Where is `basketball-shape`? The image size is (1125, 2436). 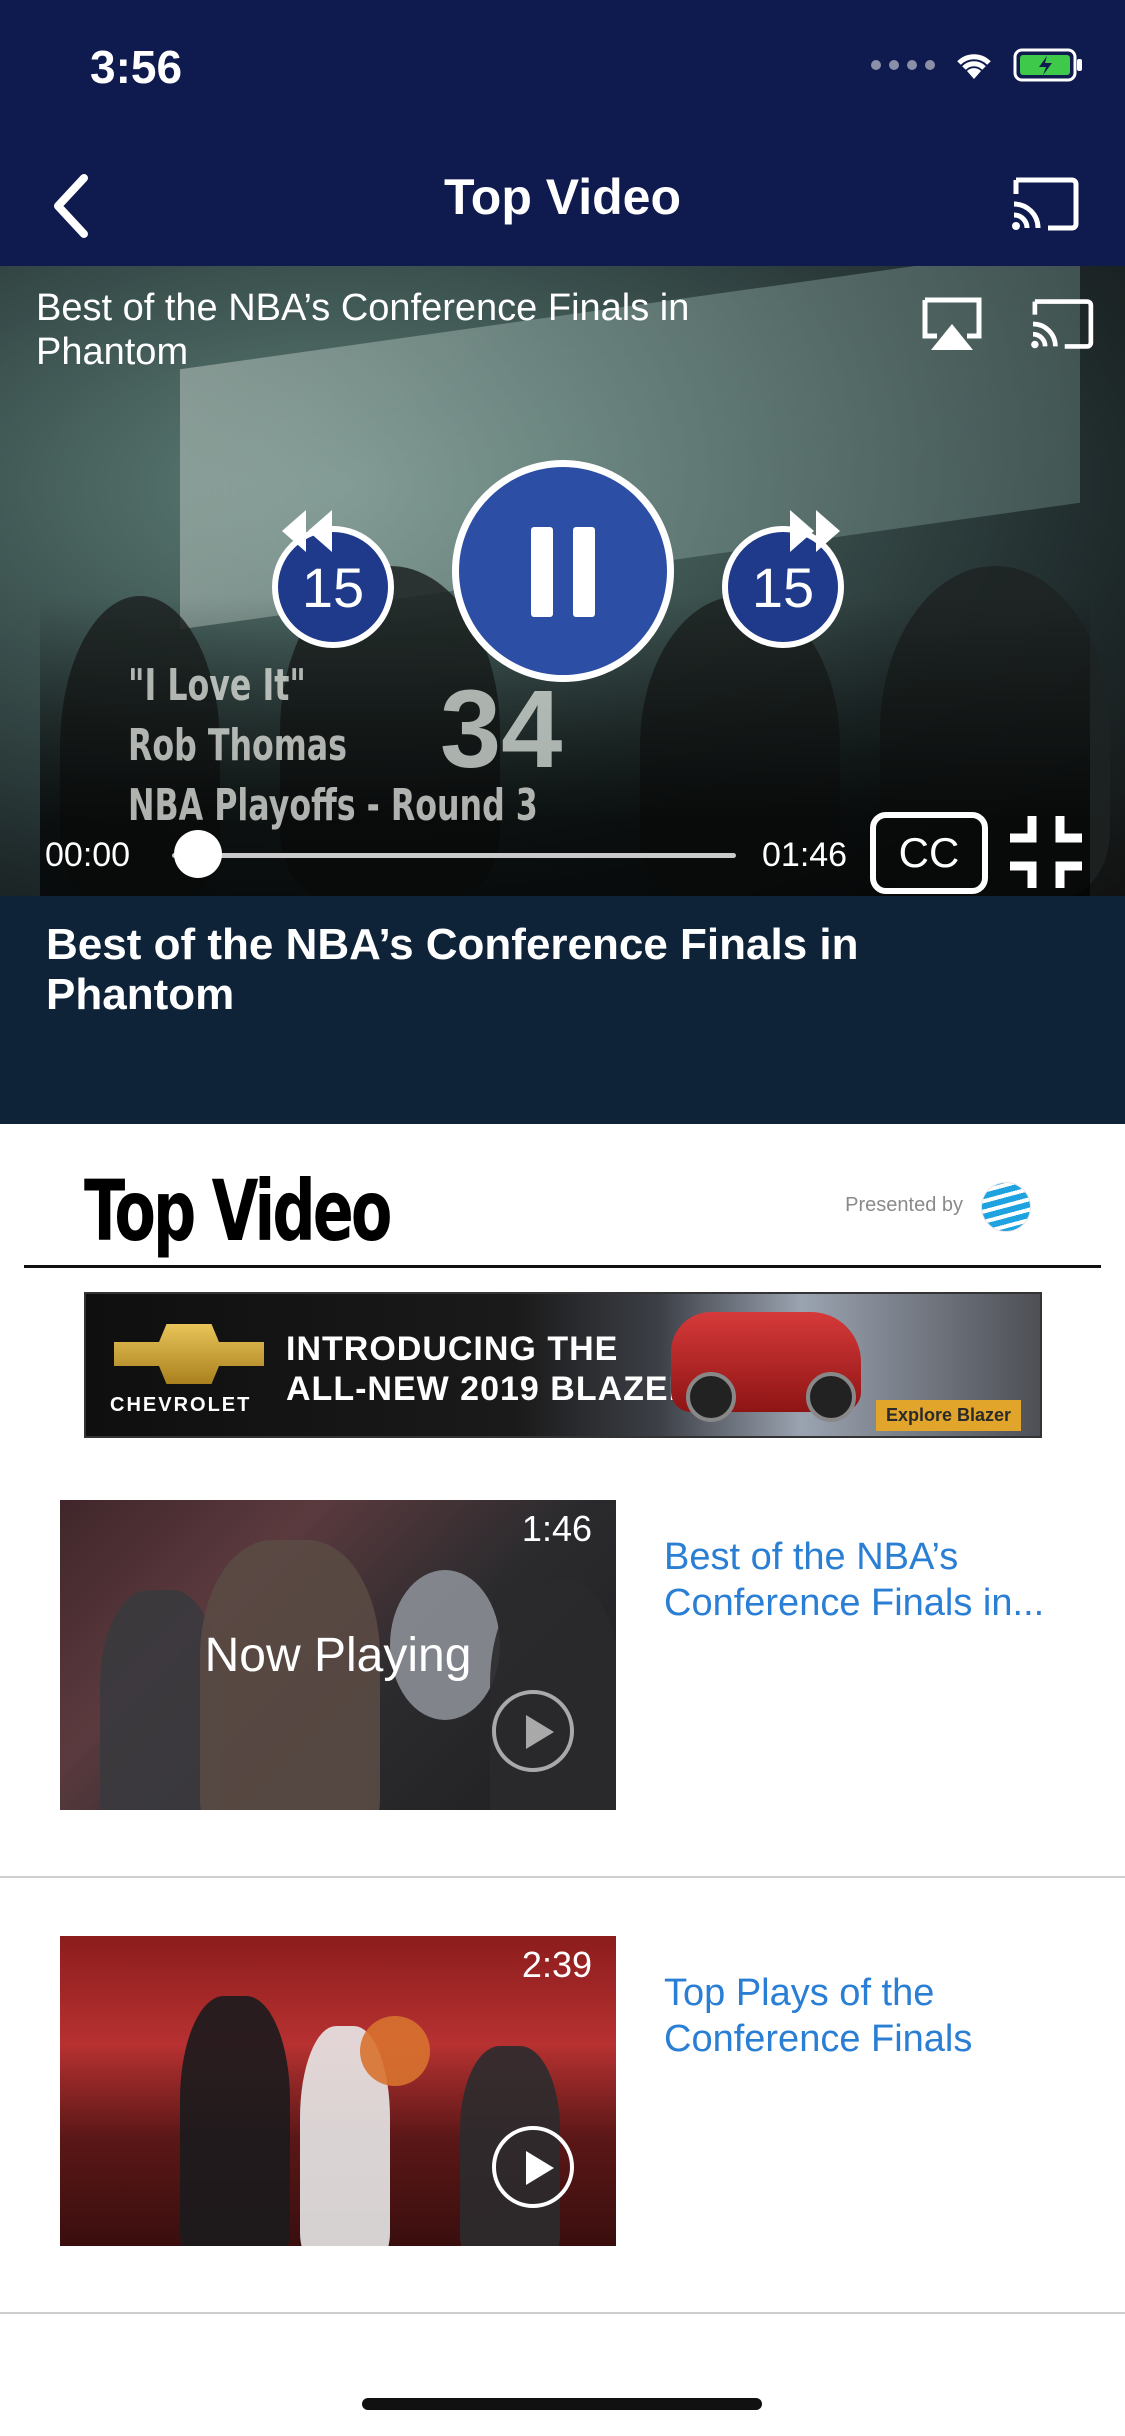
basketball-shape is located at coordinates (395, 2051).